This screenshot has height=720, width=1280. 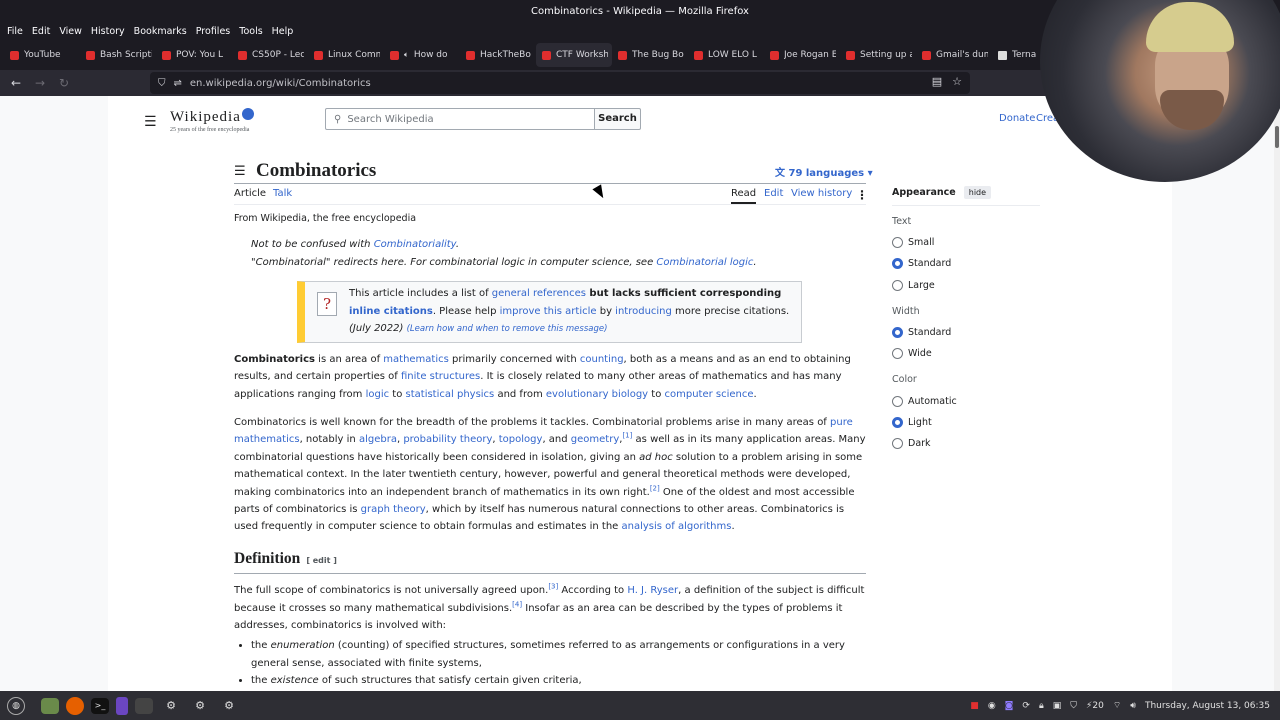 What do you see at coordinates (321, 560) in the screenshot?
I see `edit-section-link: [ edit ]` at bounding box center [321, 560].